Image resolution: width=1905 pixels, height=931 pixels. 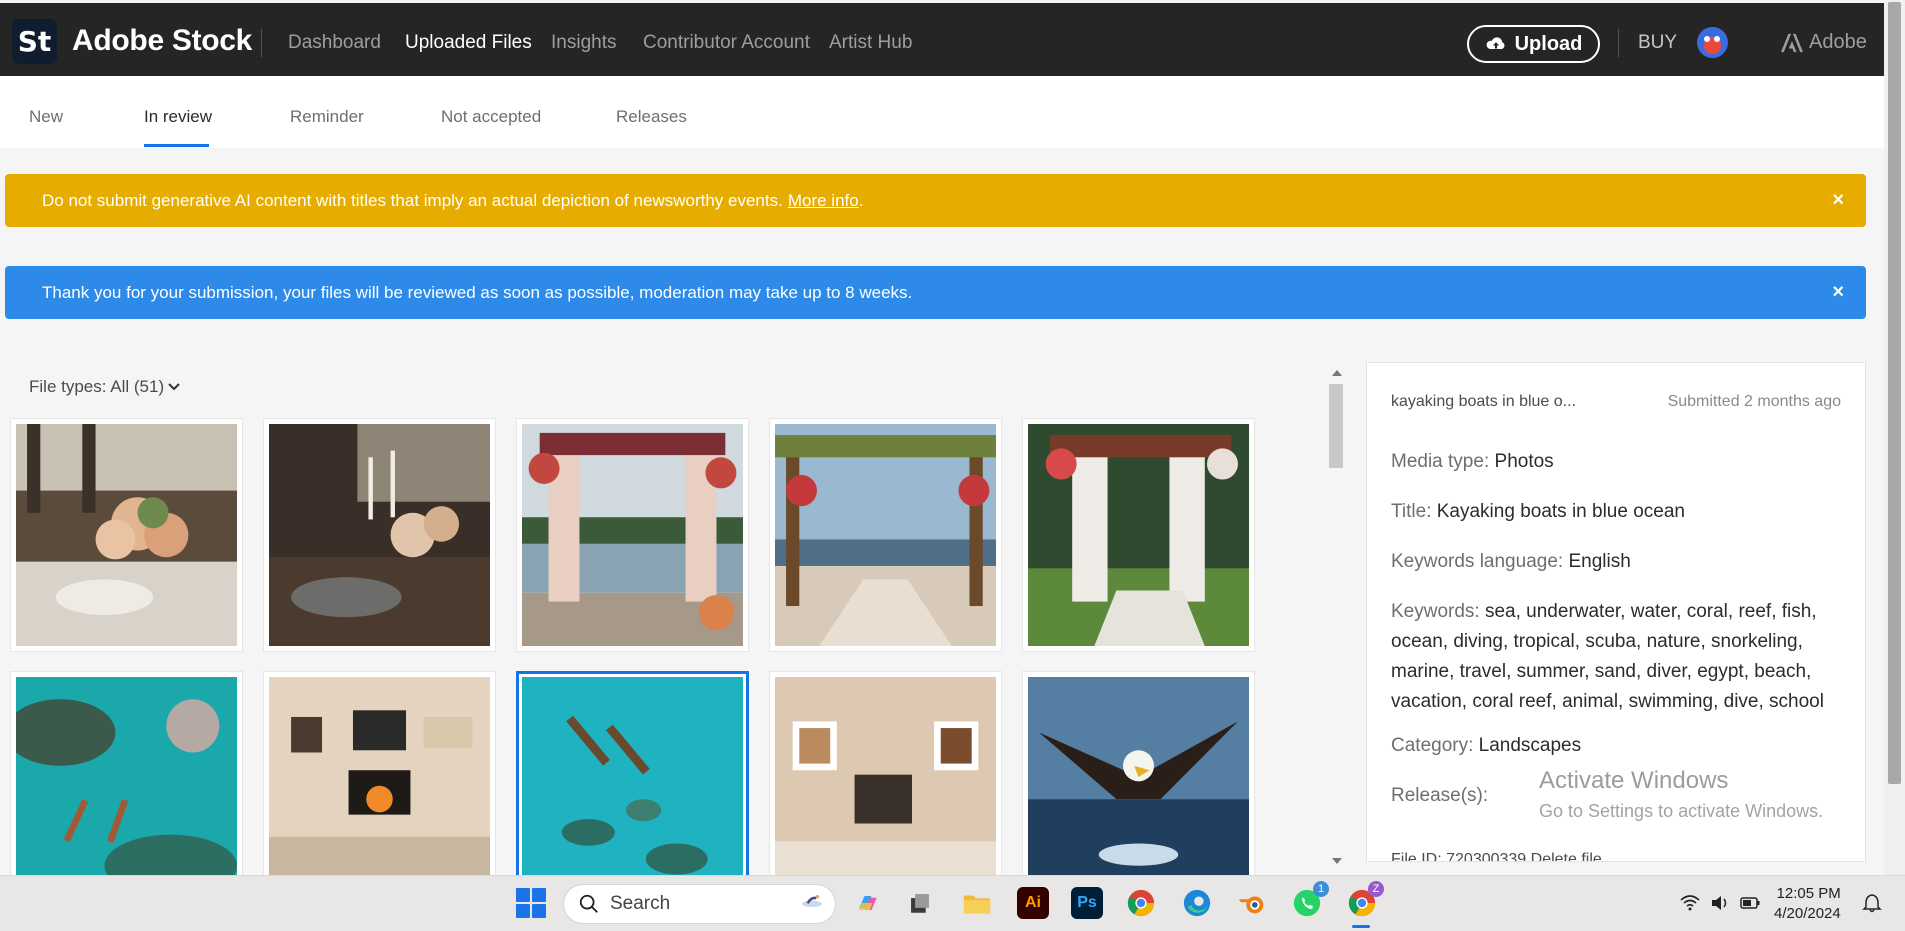 I want to click on whatsapp-badge: 1, so click(x=1321, y=889).